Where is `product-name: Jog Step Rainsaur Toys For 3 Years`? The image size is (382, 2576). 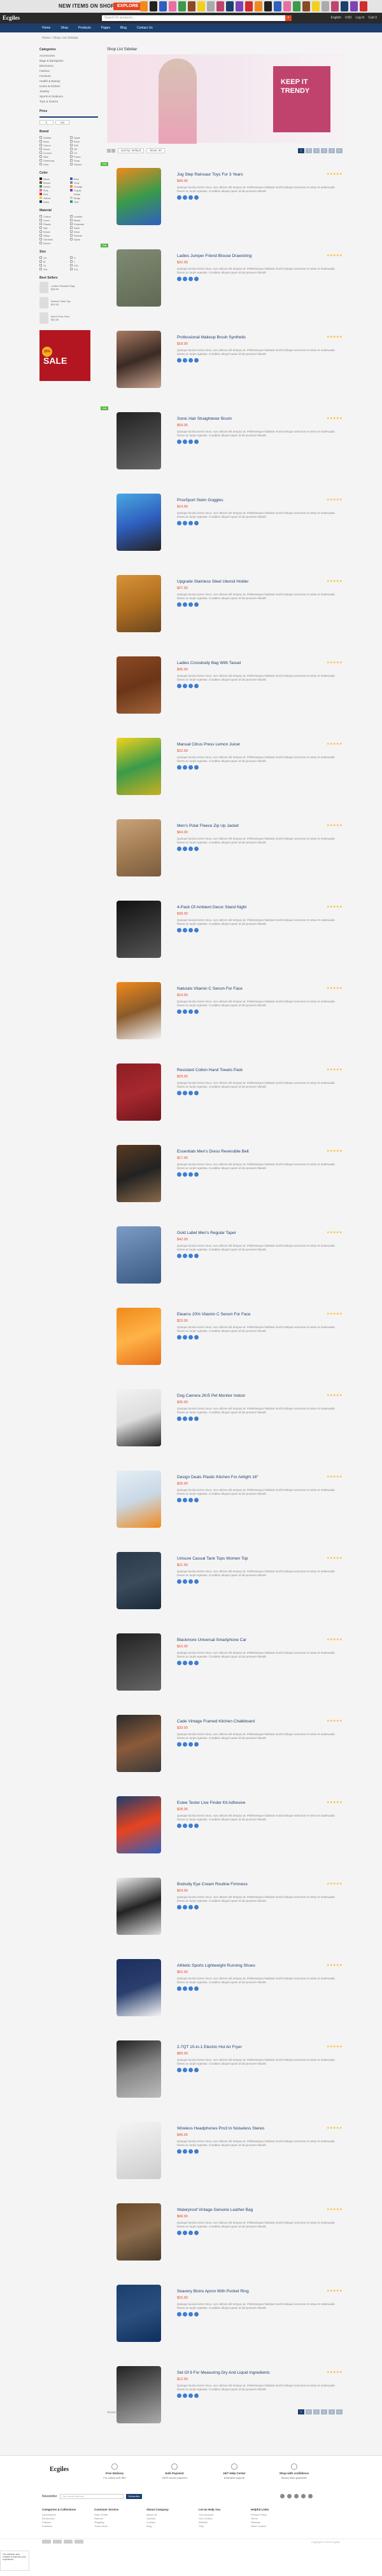
product-name: Jog Step Rainsaur Toys For 3 Years is located at coordinates (260, 174).